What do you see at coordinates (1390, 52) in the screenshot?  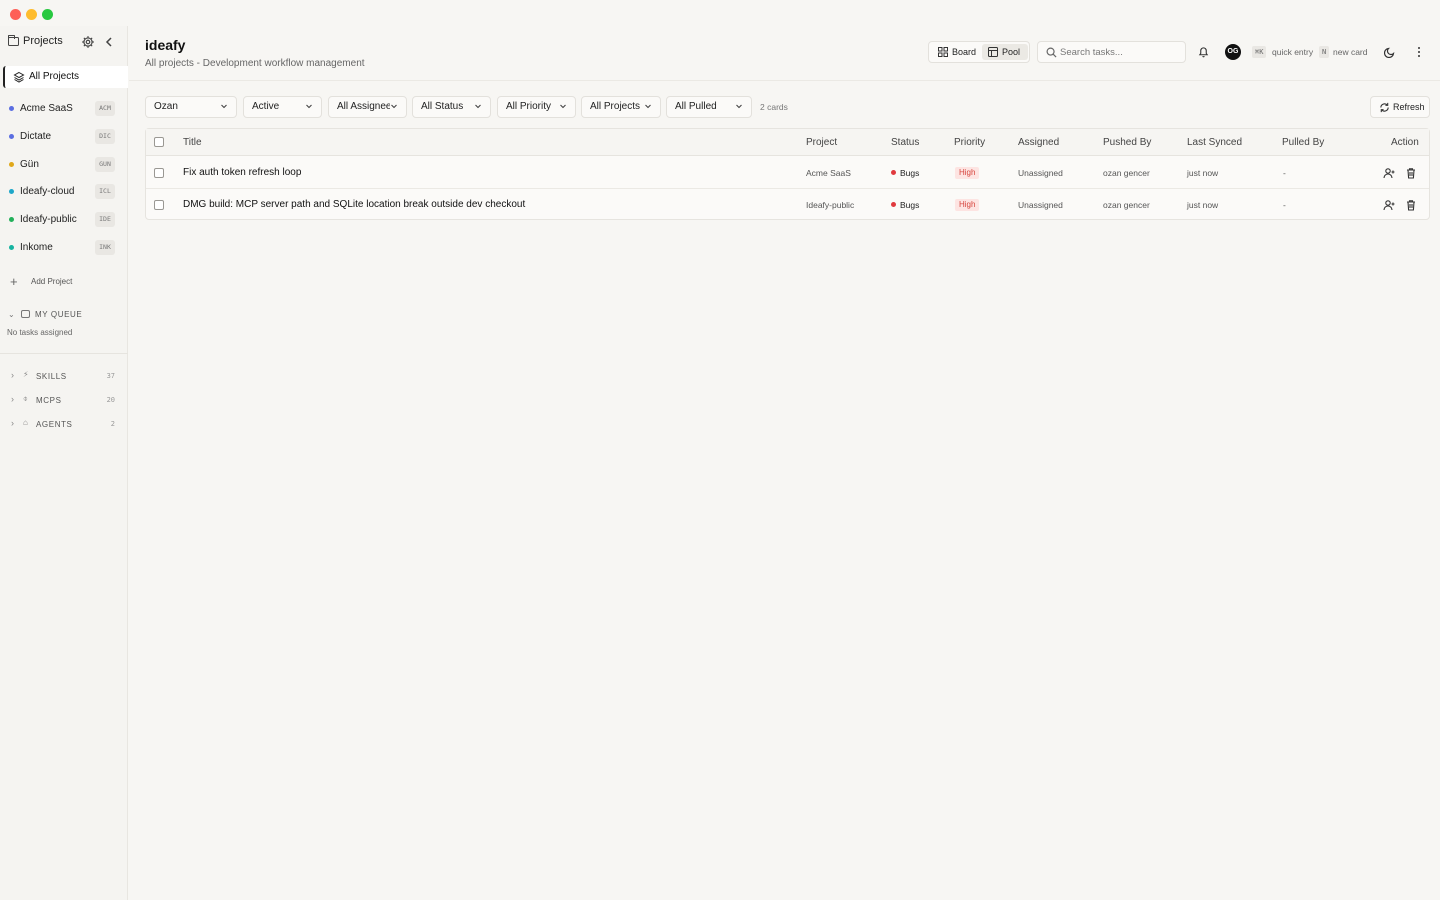 I see `moon-icon` at bounding box center [1390, 52].